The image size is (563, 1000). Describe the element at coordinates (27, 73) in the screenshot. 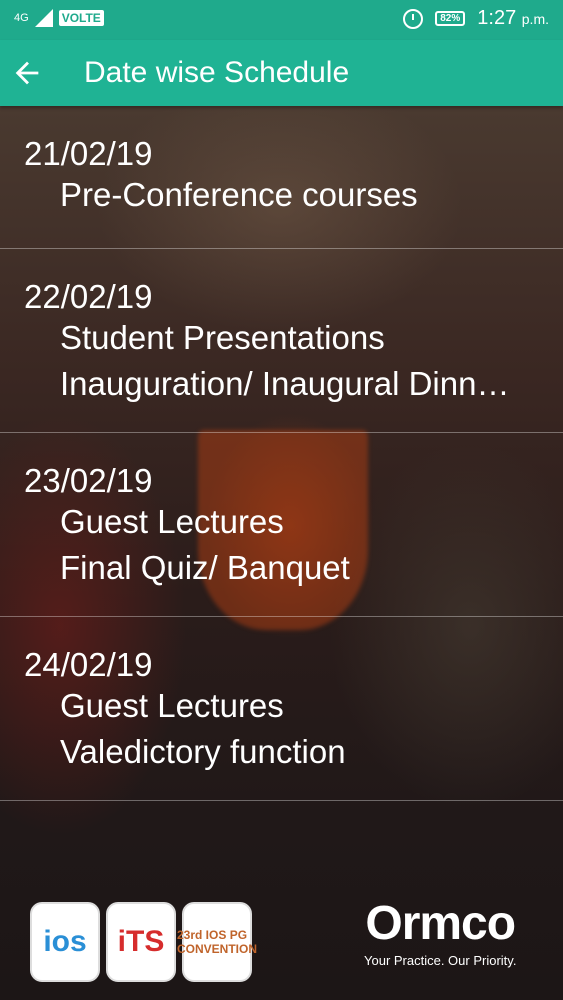

I see `back-arrow-icon` at that location.